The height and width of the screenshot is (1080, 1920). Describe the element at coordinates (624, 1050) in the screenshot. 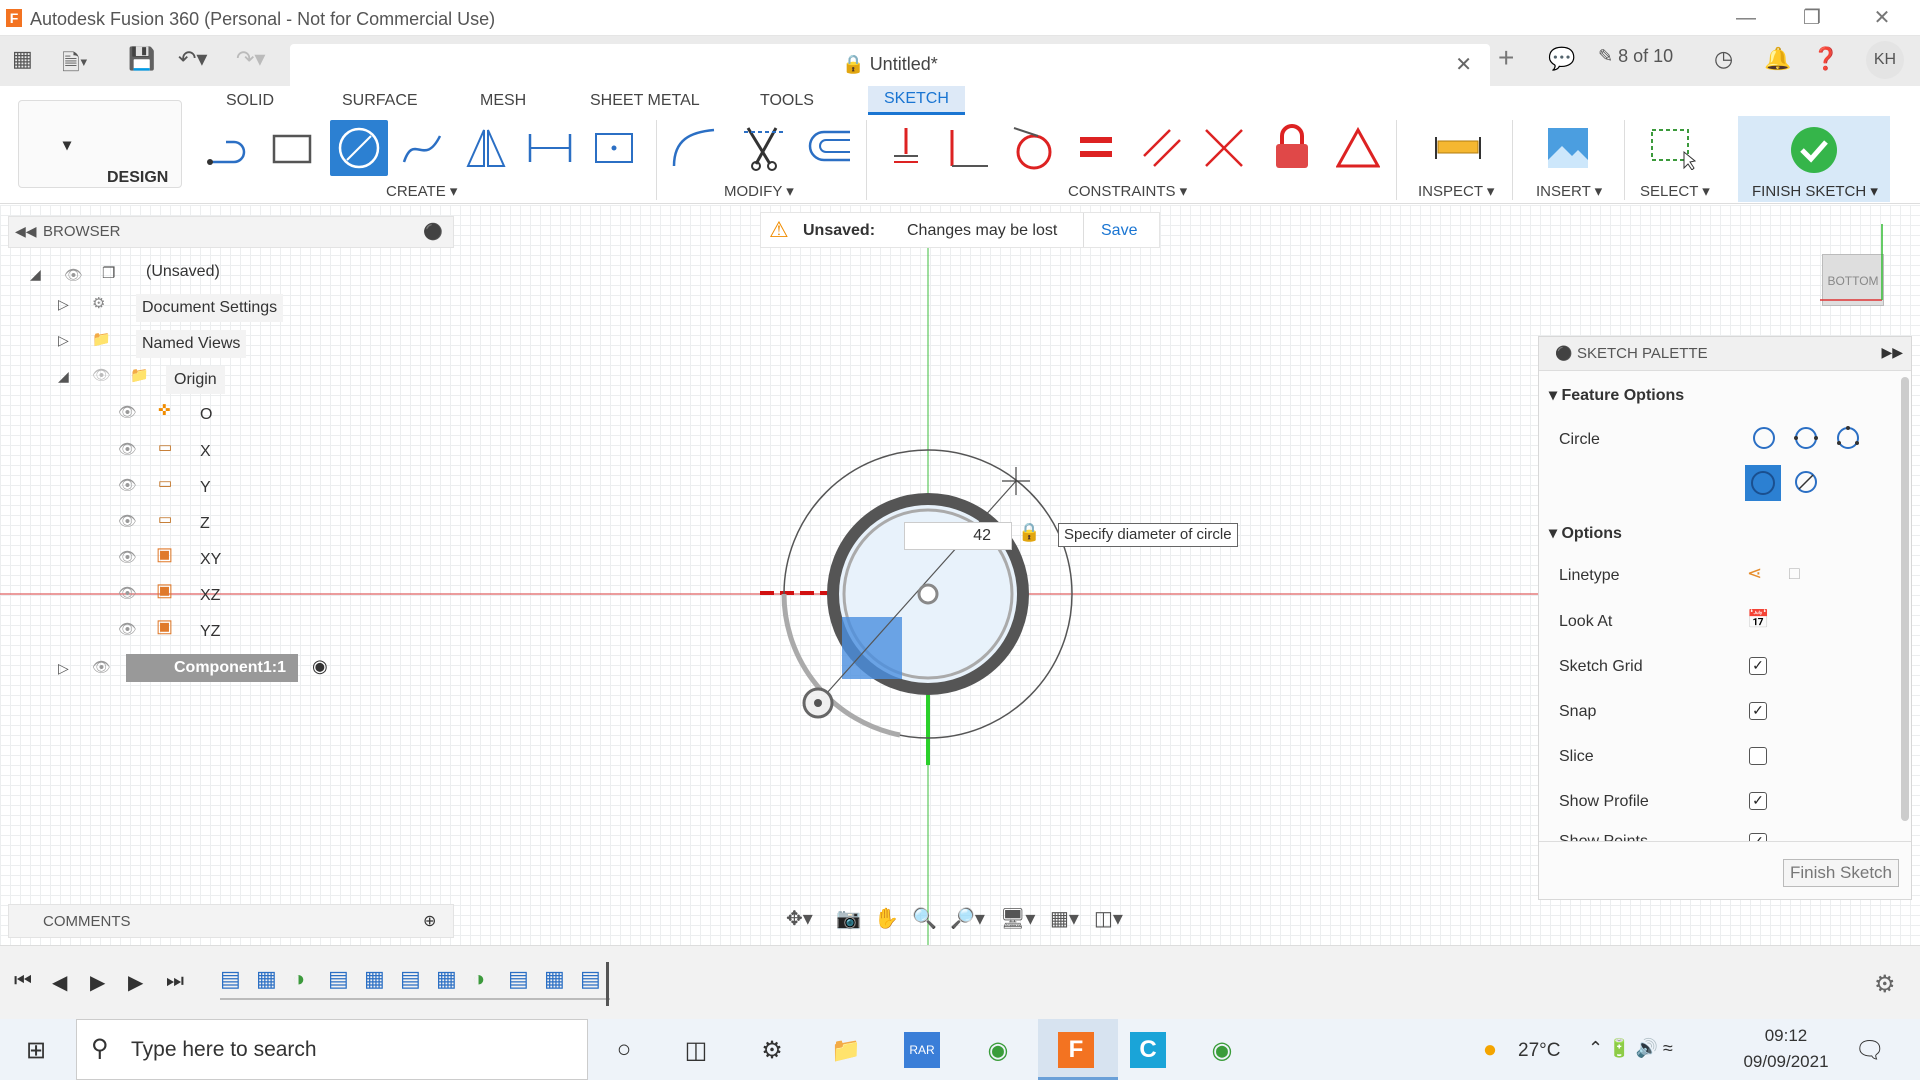

I see `cortana-circle-icon: ○` at that location.